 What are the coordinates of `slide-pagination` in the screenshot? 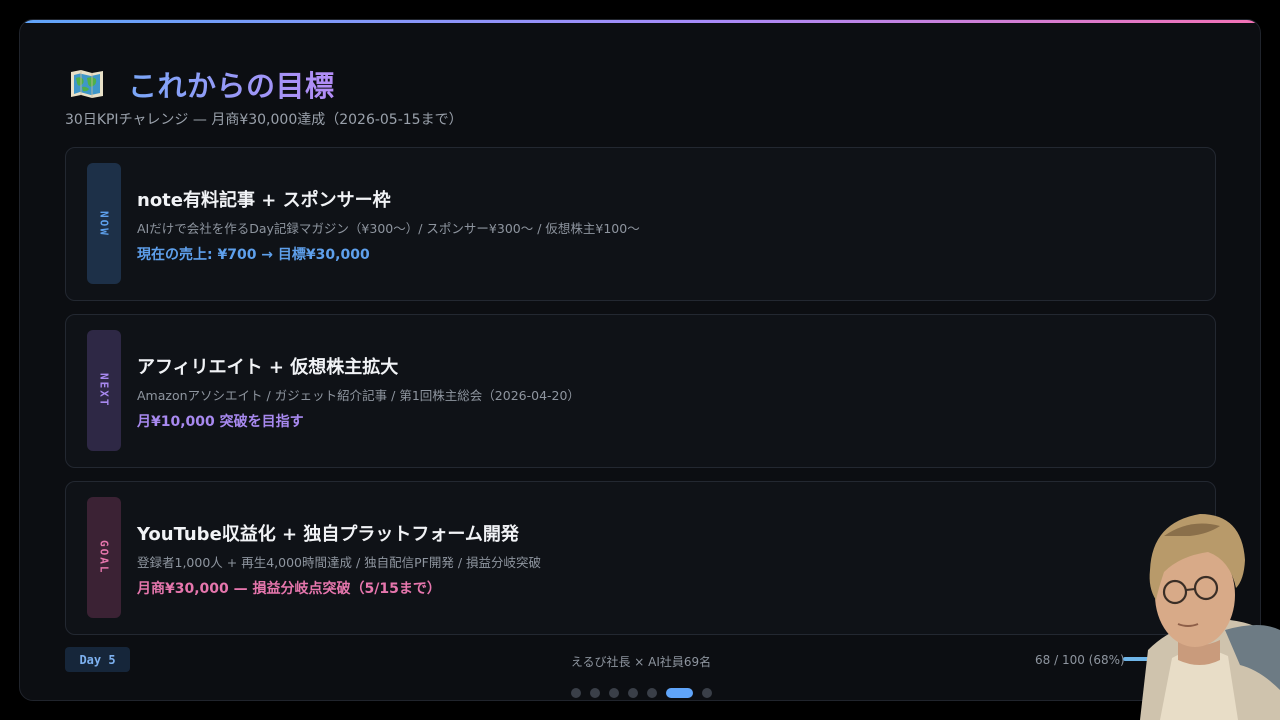 It's located at (640, 693).